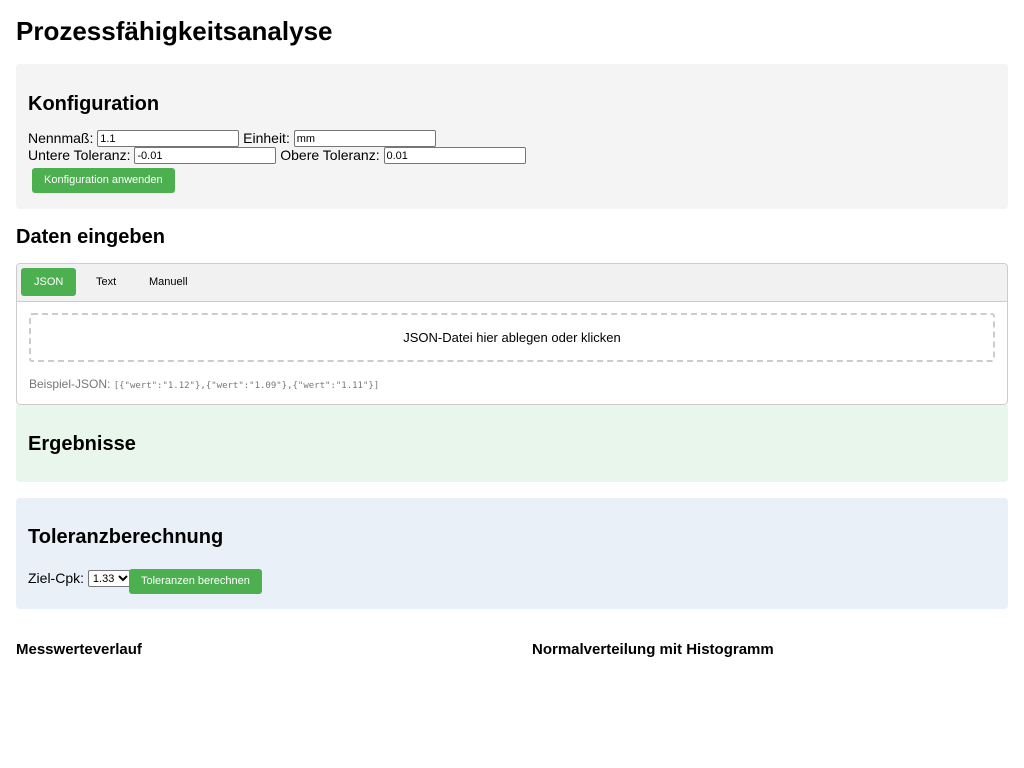 This screenshot has height=768, width=1024. I want to click on json-example-label: Beispiel-JSON:, so click(70, 384).